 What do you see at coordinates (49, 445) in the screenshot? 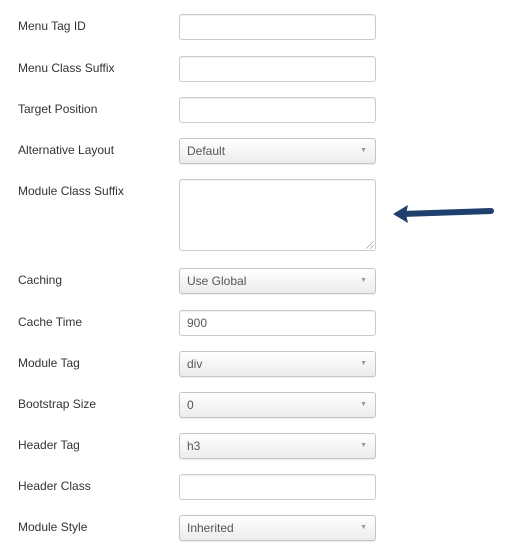
I see `header-tag-label: Header Tag` at bounding box center [49, 445].